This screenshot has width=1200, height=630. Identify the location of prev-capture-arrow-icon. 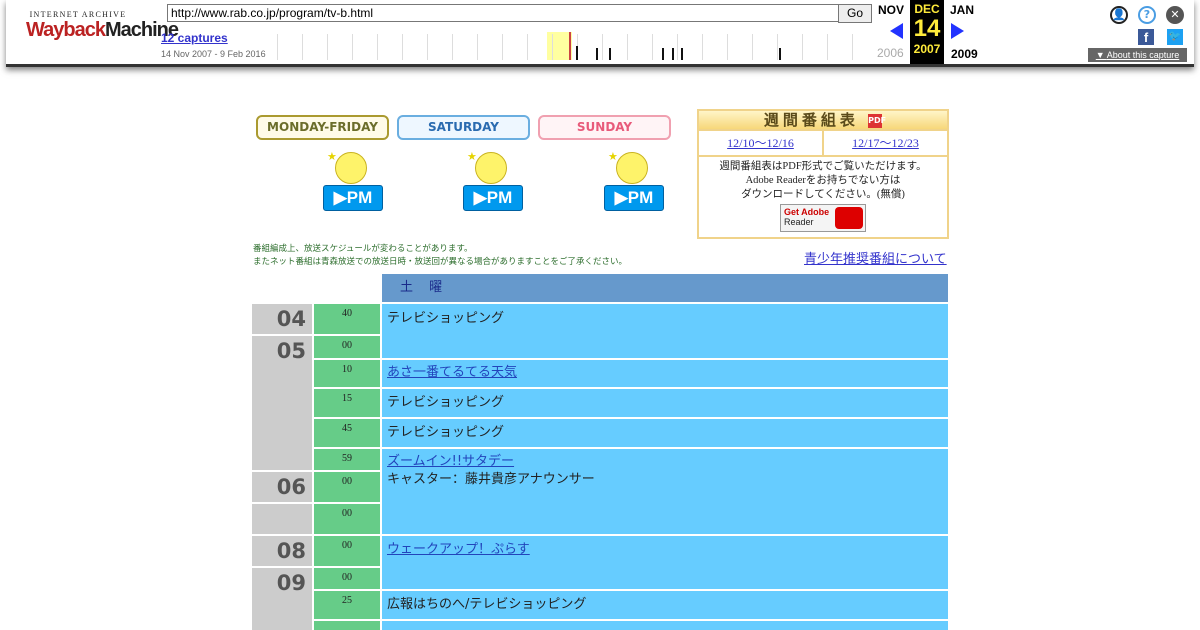
(896, 31).